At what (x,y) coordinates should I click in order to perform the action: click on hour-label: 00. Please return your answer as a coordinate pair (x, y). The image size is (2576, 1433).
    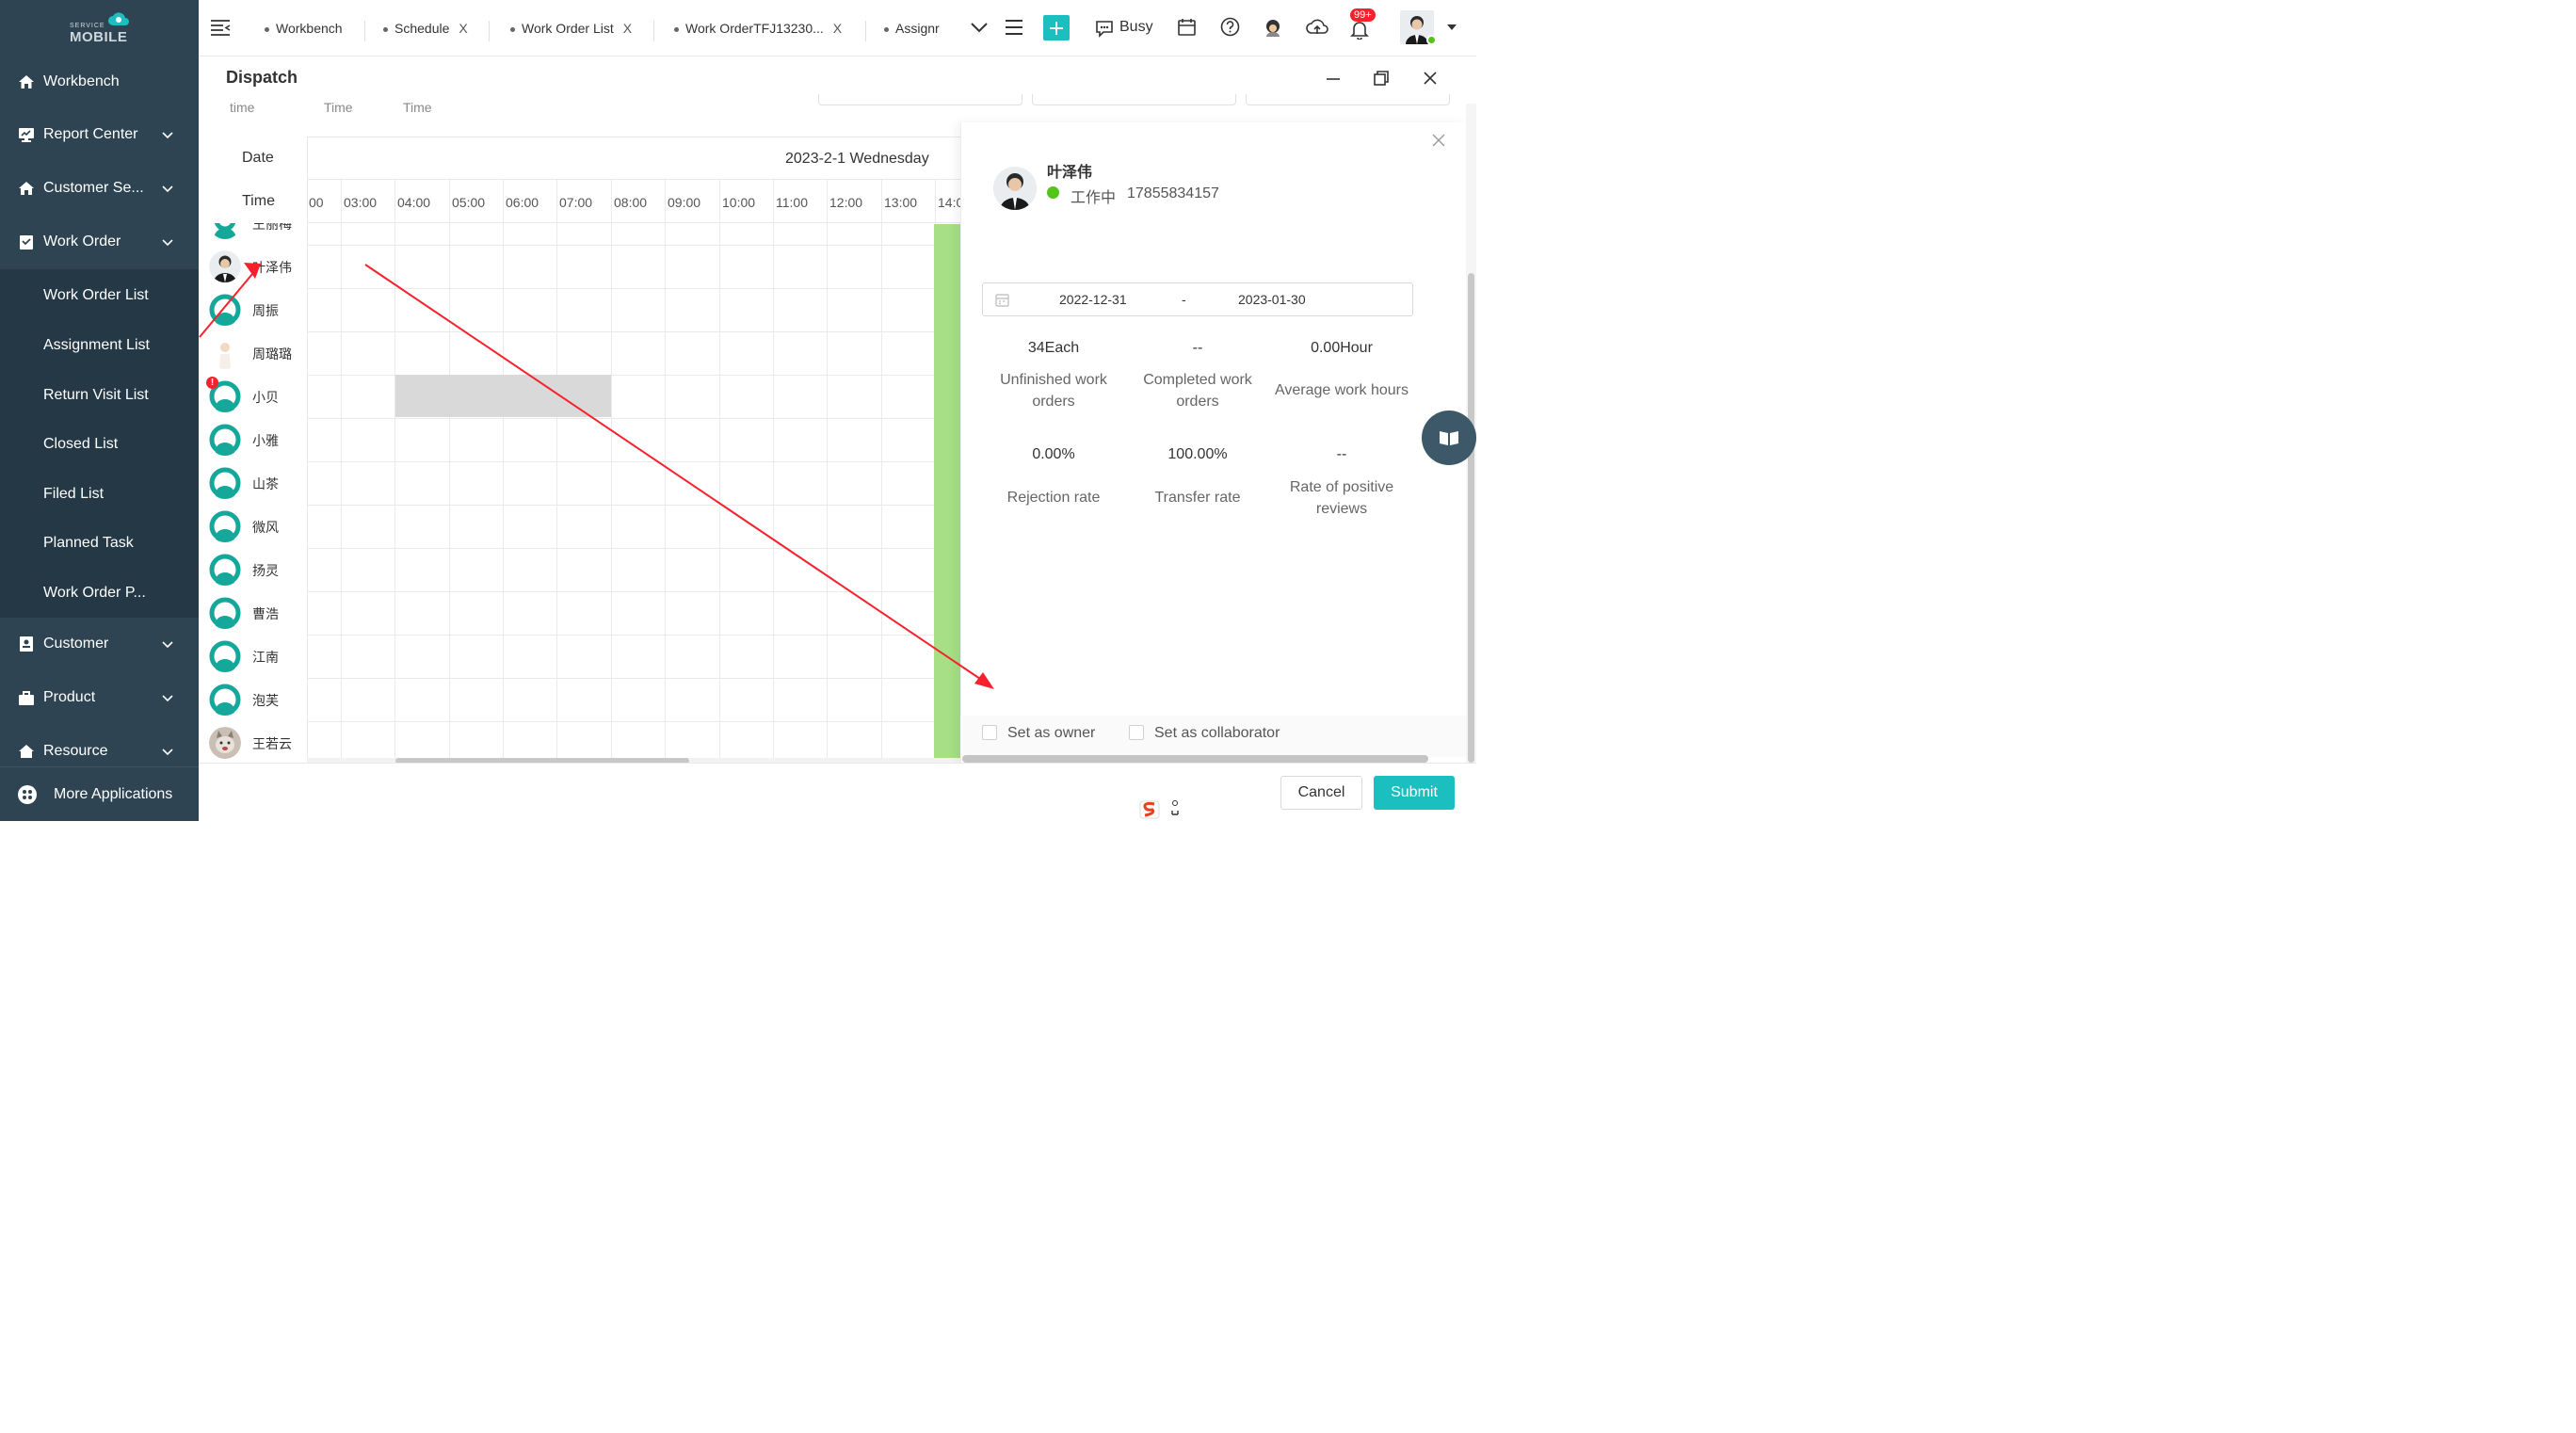
    Looking at the image, I should click on (316, 202).